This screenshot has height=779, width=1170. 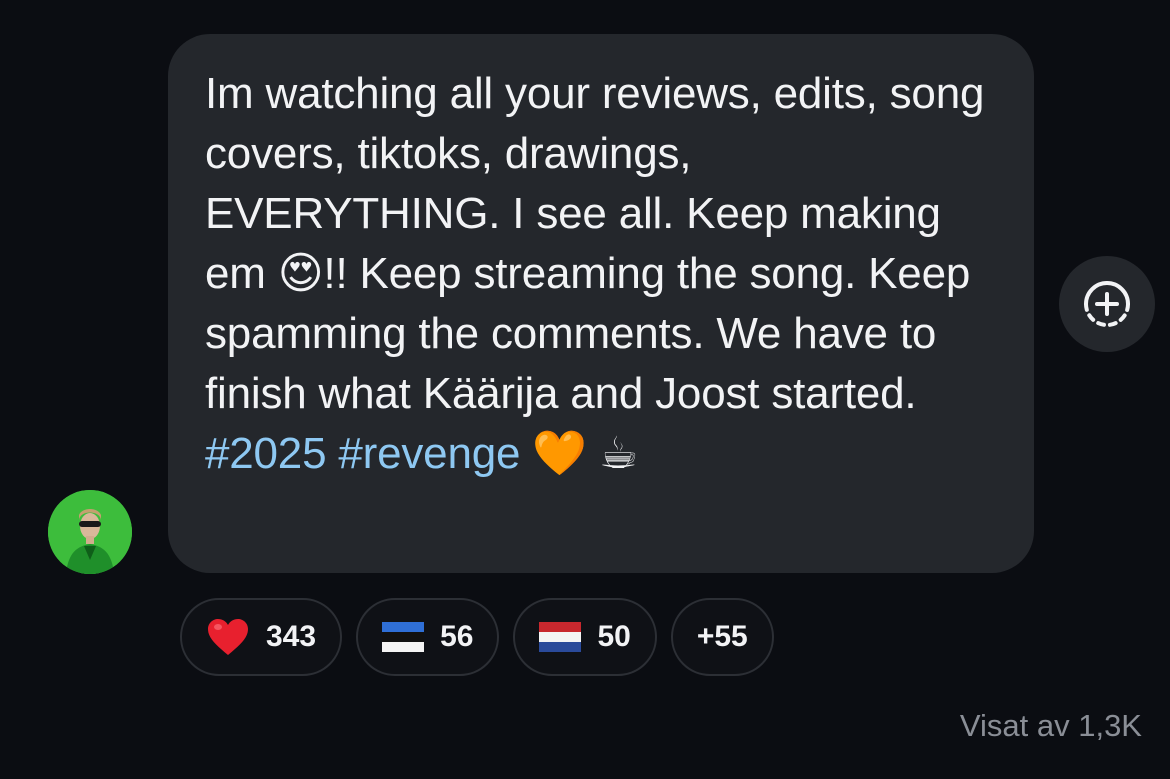 I want to click on hashtag-2025-link: #2025, so click(x=266, y=453).